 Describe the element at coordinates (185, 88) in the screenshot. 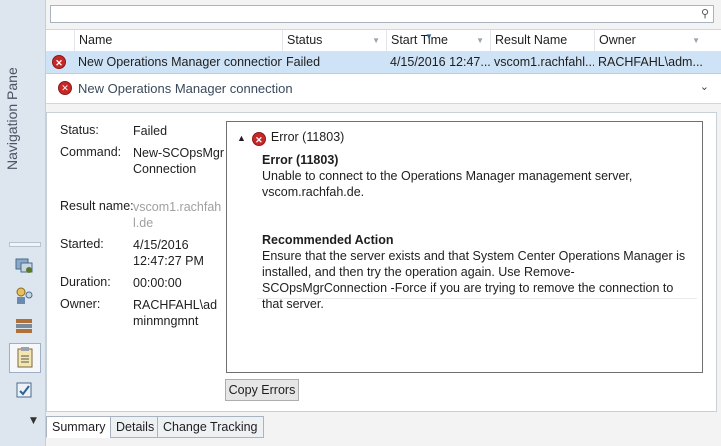

I see `detail-title: New Operations Manager connection` at that location.